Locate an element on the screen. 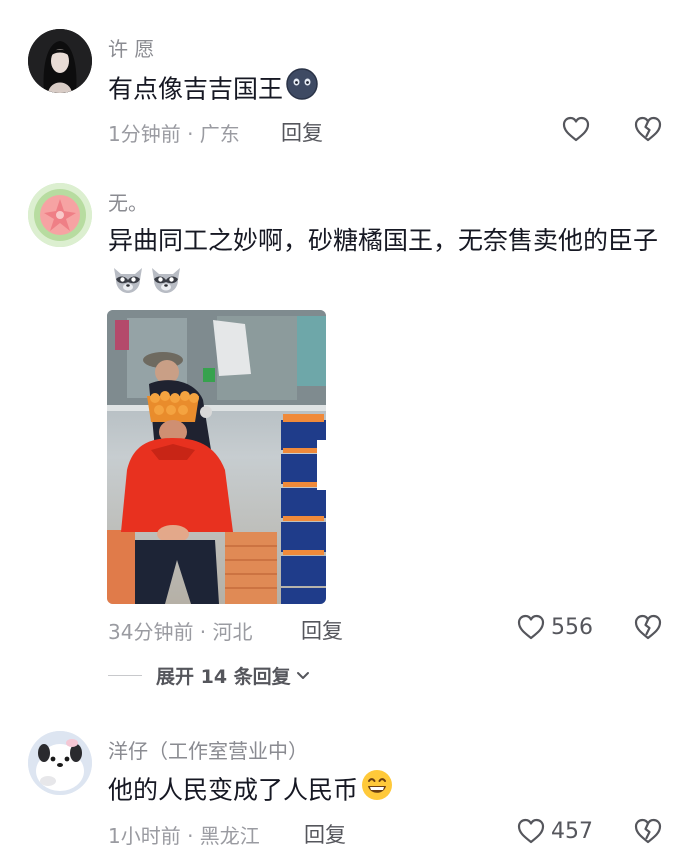  like-button is located at coordinates (576, 129).